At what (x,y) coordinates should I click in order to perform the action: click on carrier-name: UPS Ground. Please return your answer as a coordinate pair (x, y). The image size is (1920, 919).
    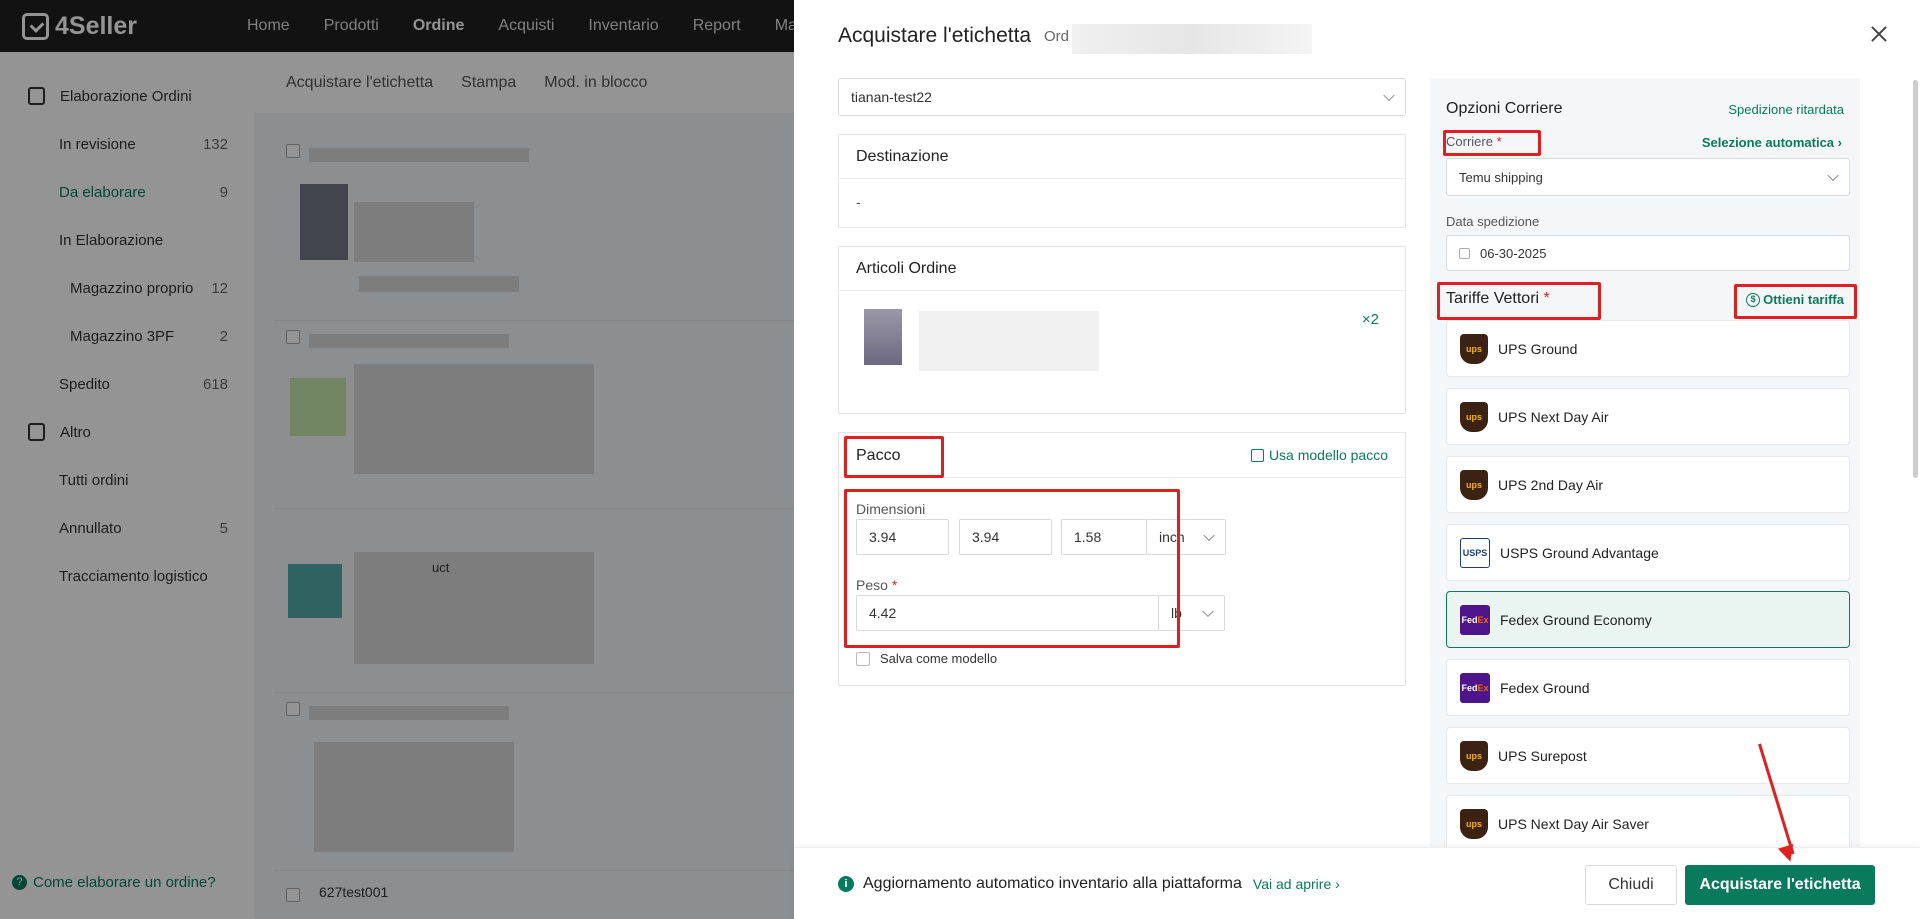
    Looking at the image, I should click on (1538, 348).